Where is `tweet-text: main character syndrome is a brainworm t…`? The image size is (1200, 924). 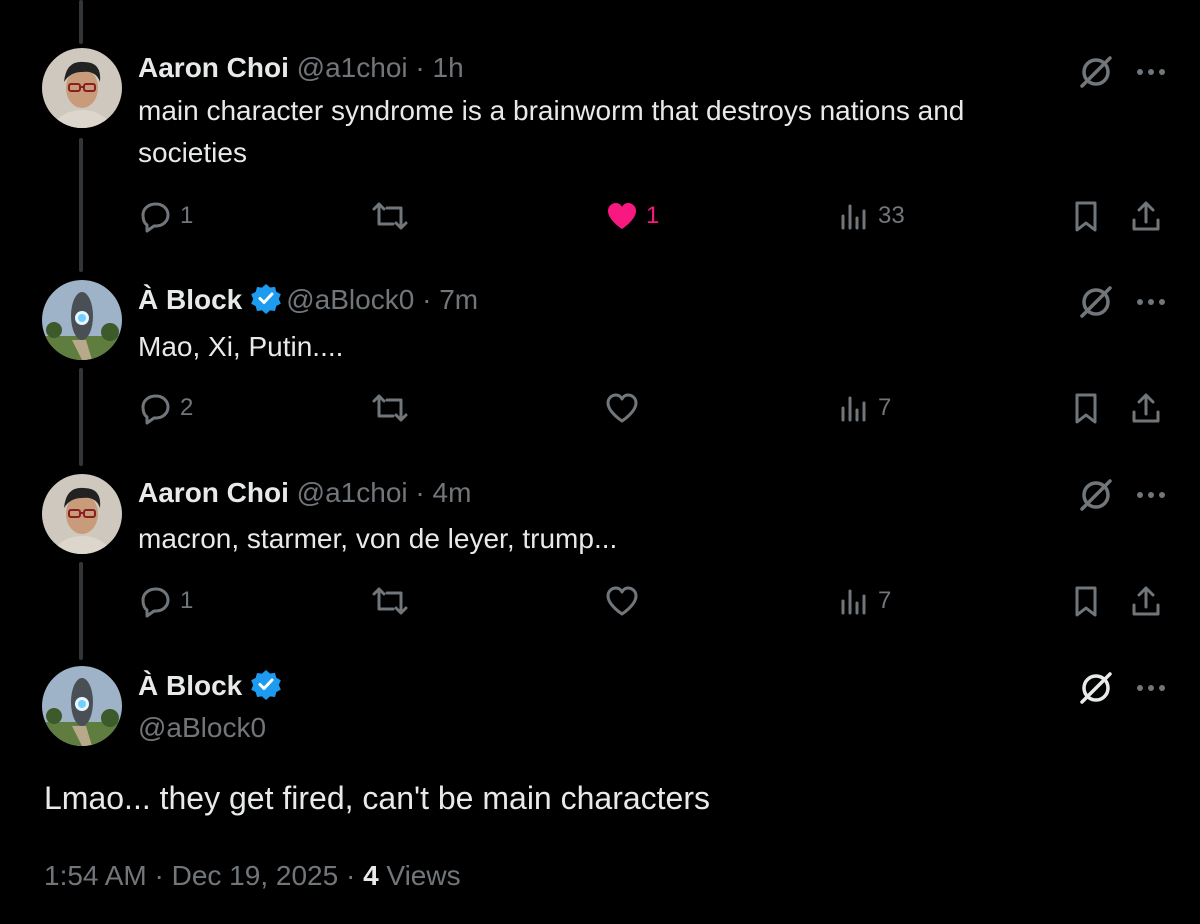
tweet-text: main character syndrome is a brainworm t… is located at coordinates (551, 131).